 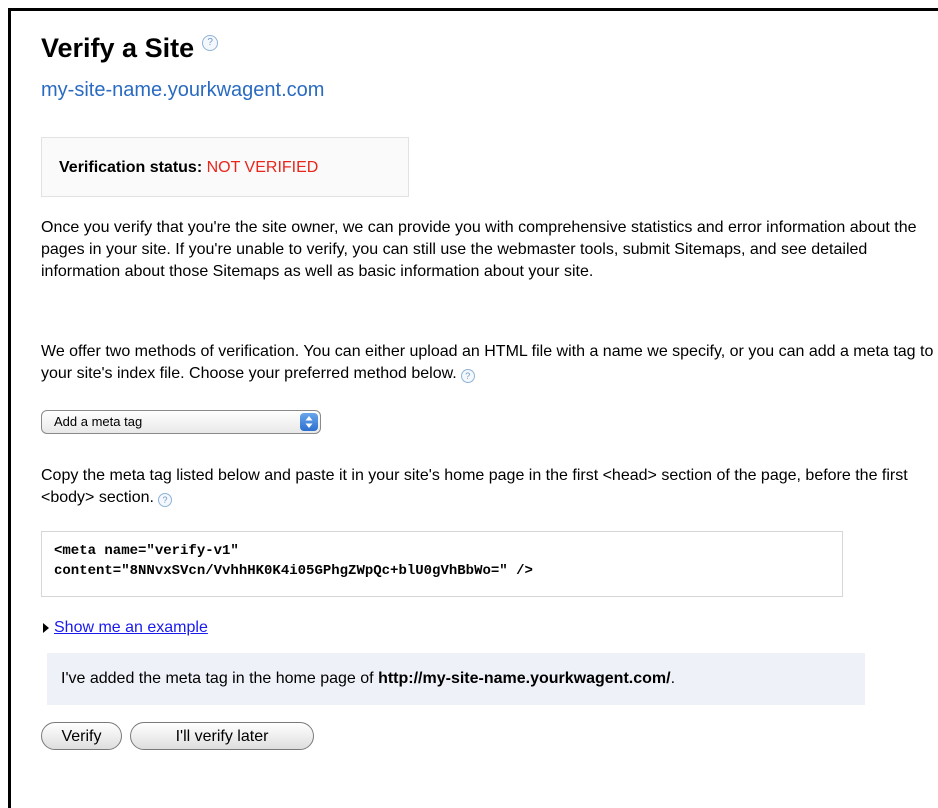 I want to click on title-row: Verify a Site ?, so click(x=130, y=48).